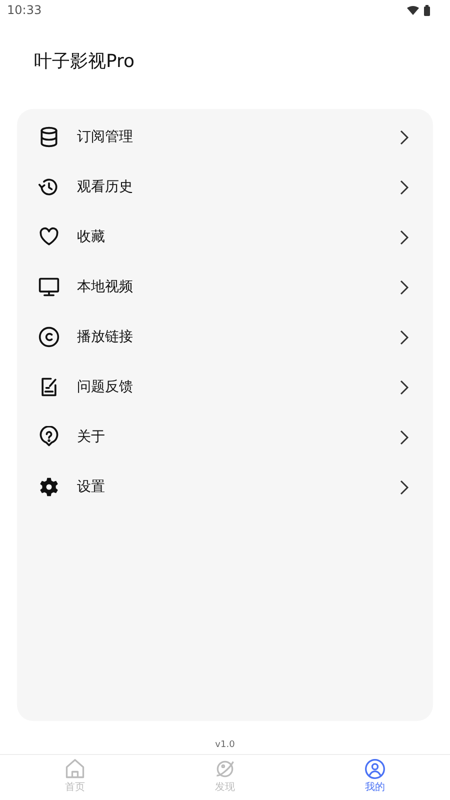 The width and height of the screenshot is (450, 800). What do you see at coordinates (49, 187) in the screenshot?
I see `history-icon` at bounding box center [49, 187].